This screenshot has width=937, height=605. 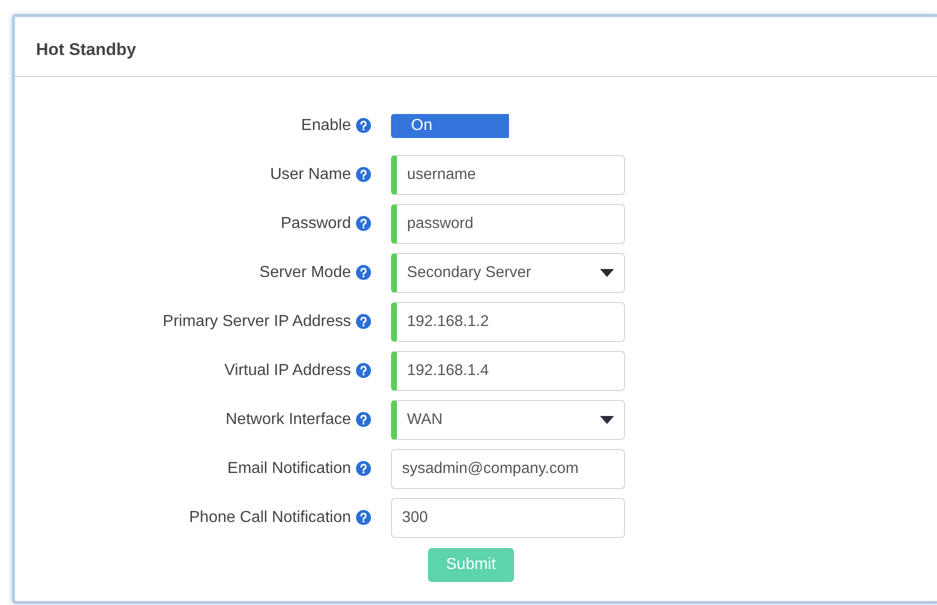 What do you see at coordinates (508, 420) in the screenshot?
I see `select-field: WAN` at bounding box center [508, 420].